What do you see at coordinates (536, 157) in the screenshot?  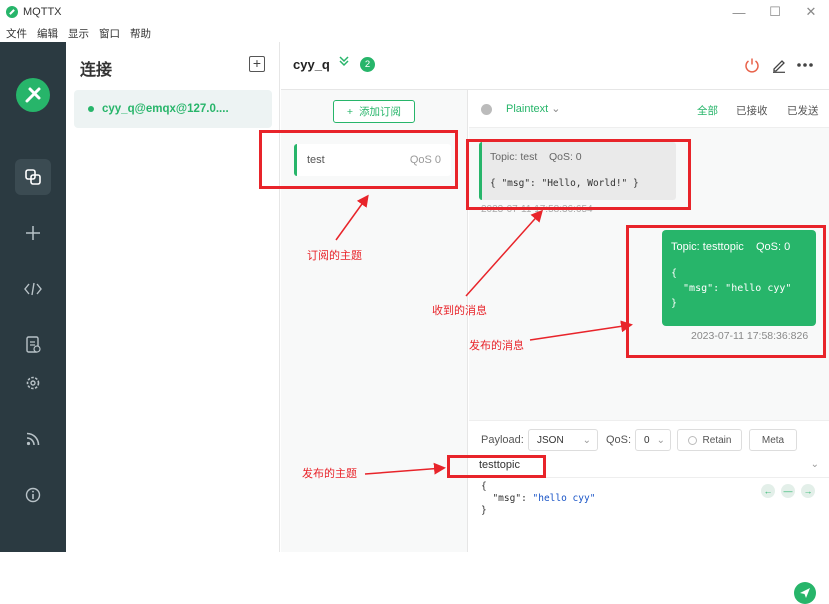 I see `received-topic-line: Topic: test QoS: 0` at bounding box center [536, 157].